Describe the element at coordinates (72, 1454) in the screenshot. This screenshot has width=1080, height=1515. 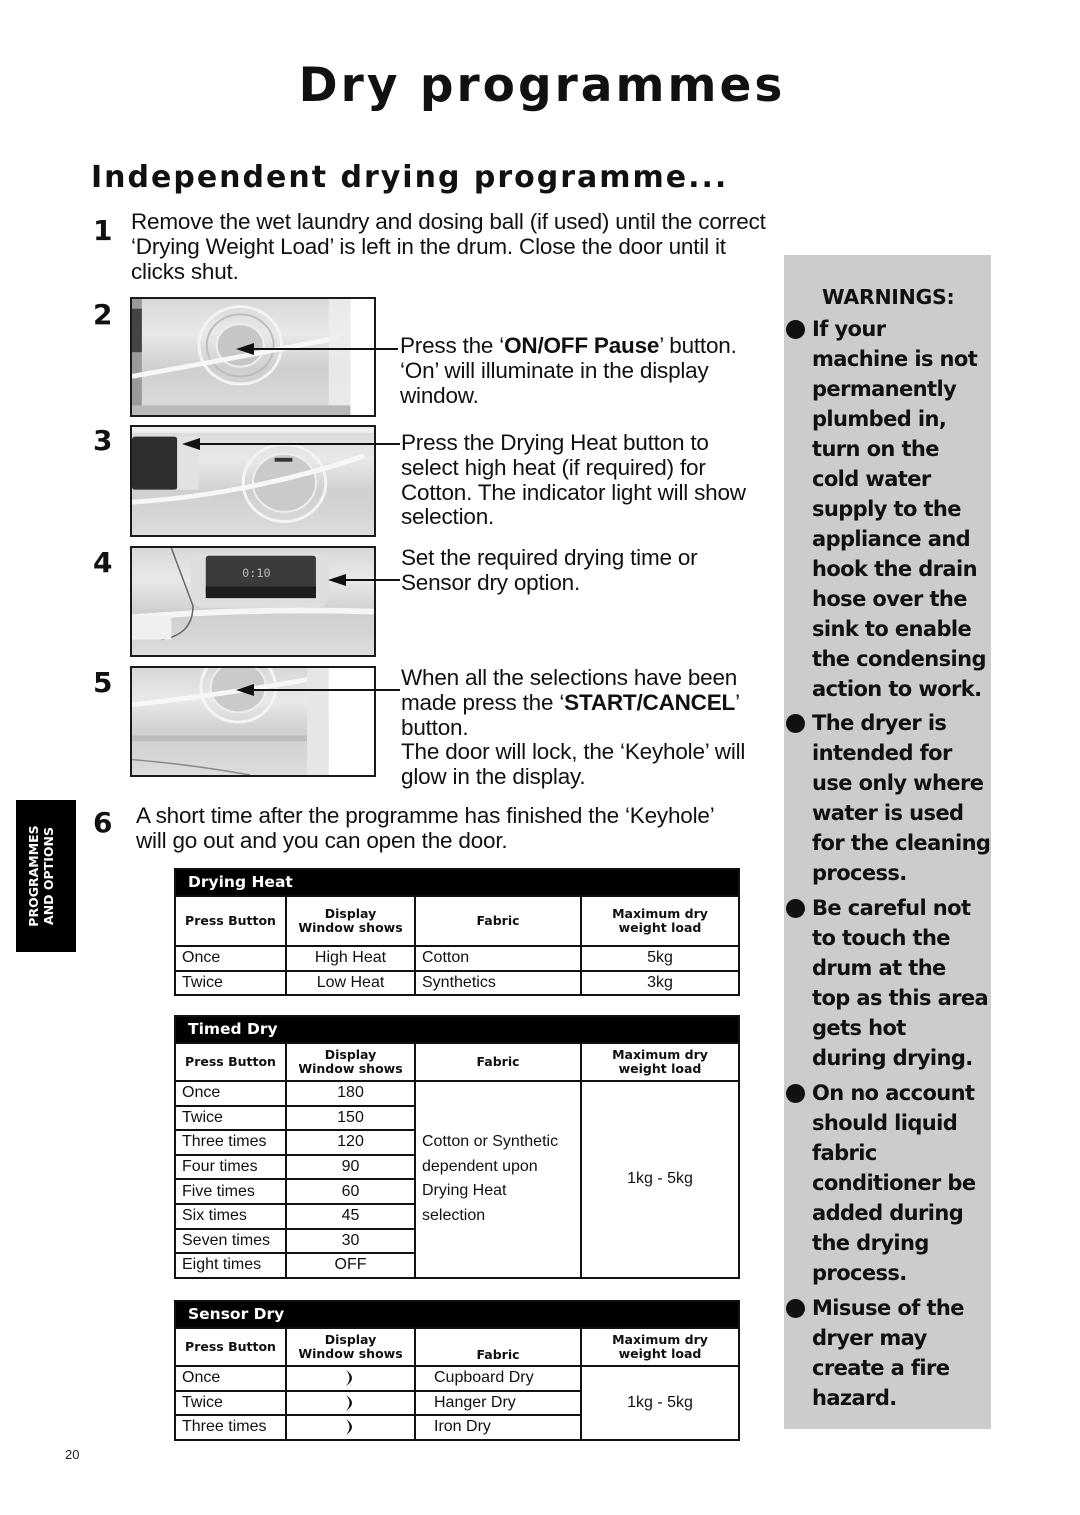
I see `page-number: 20` at that location.